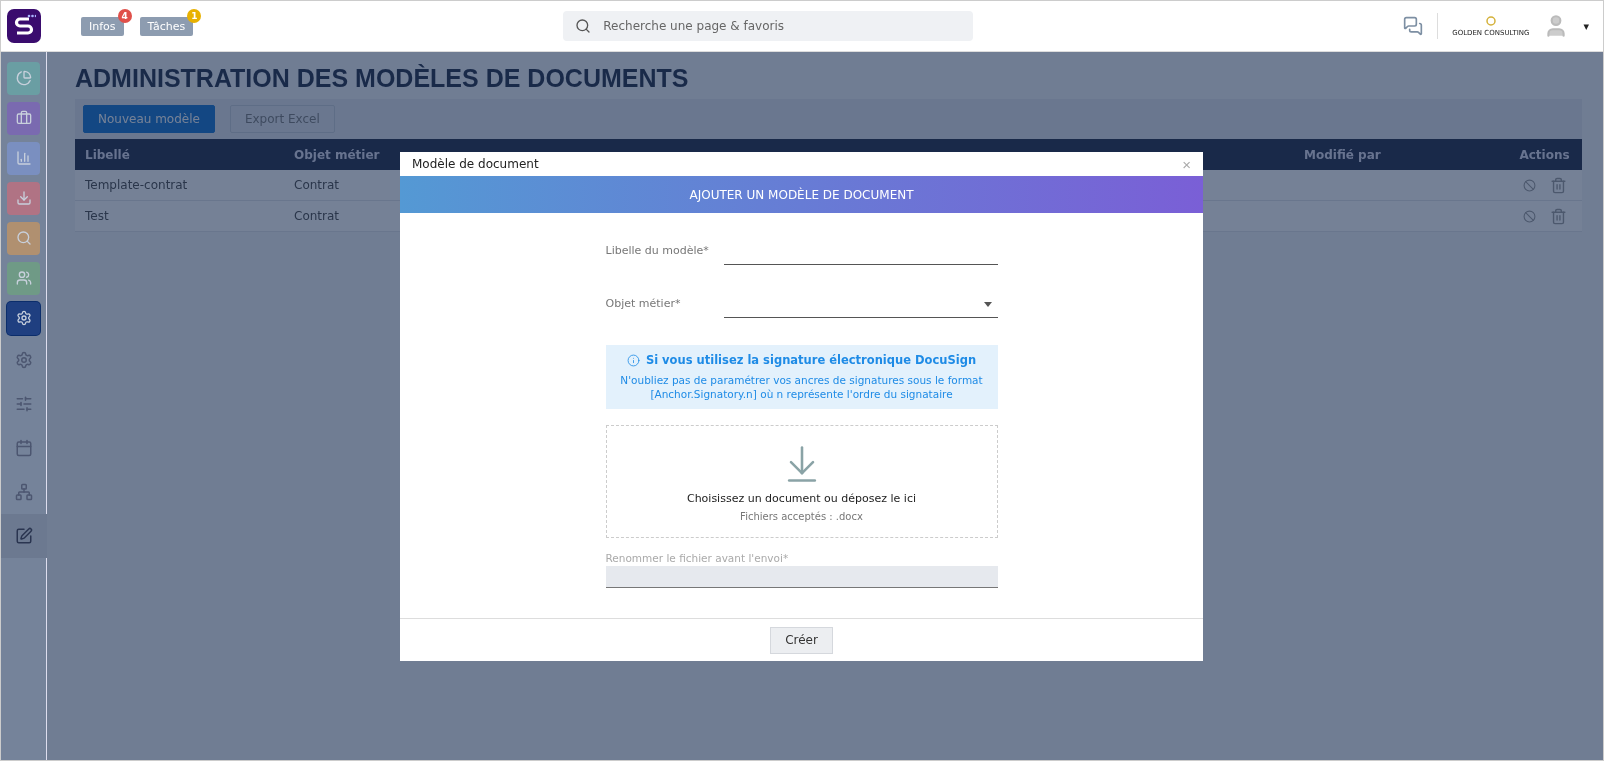 This screenshot has height=761, width=1604. I want to click on column-header: Modifié par, so click(1395, 154).